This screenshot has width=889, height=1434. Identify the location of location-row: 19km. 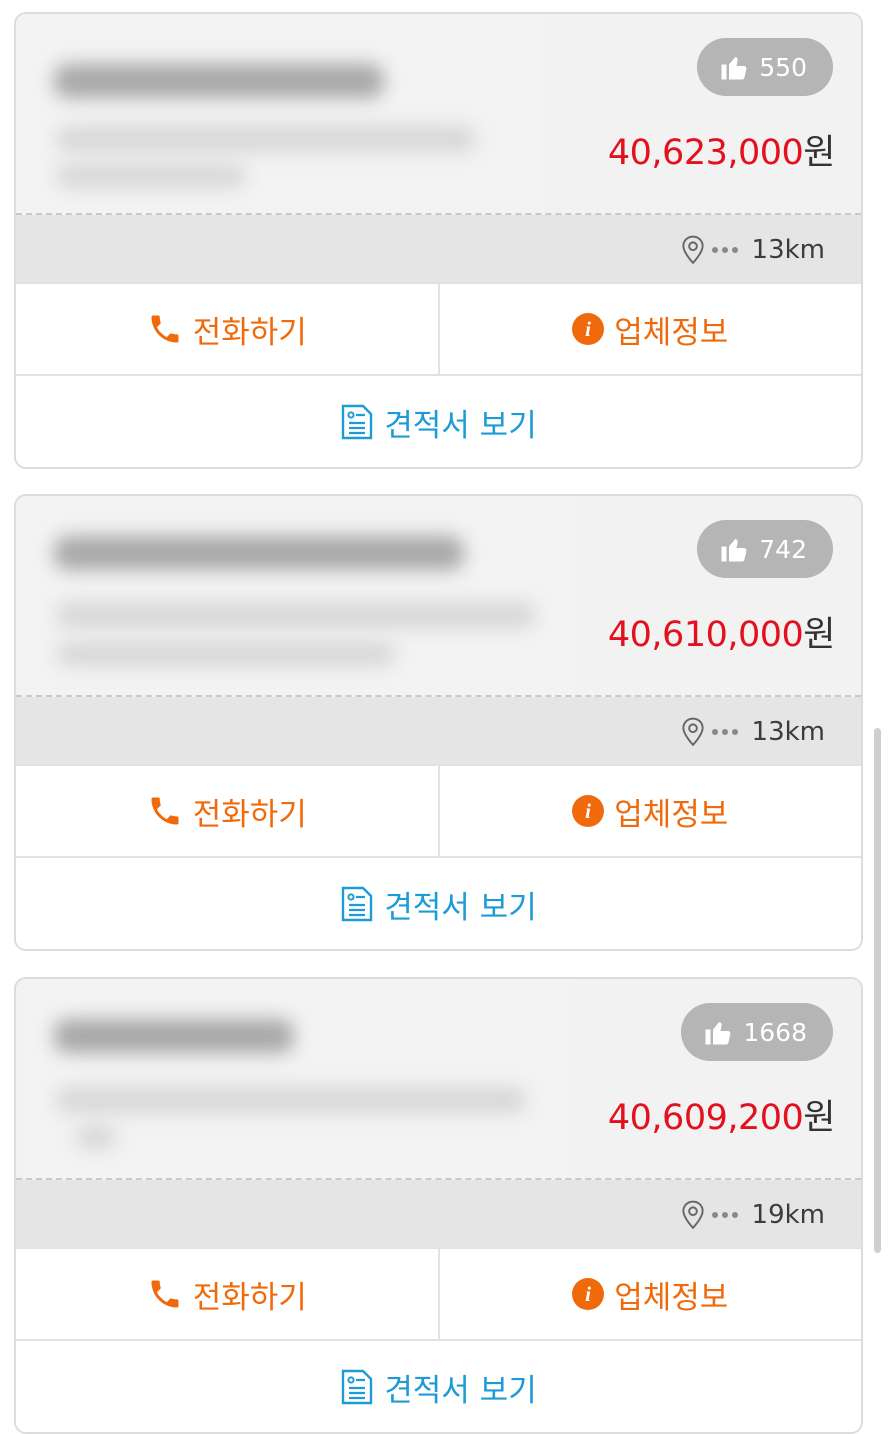
(438, 1213).